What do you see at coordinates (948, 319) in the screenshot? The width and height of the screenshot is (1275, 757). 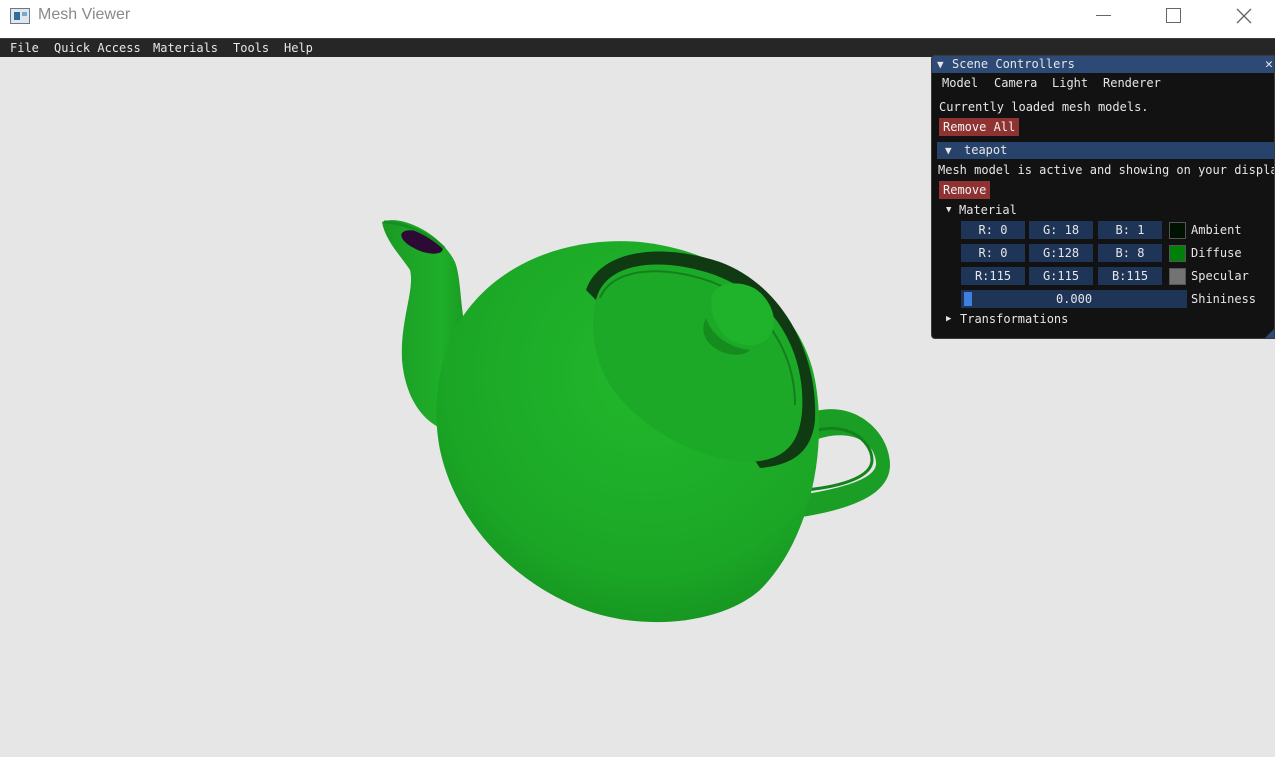 I see `transformations-triangle-icon: ▶` at bounding box center [948, 319].